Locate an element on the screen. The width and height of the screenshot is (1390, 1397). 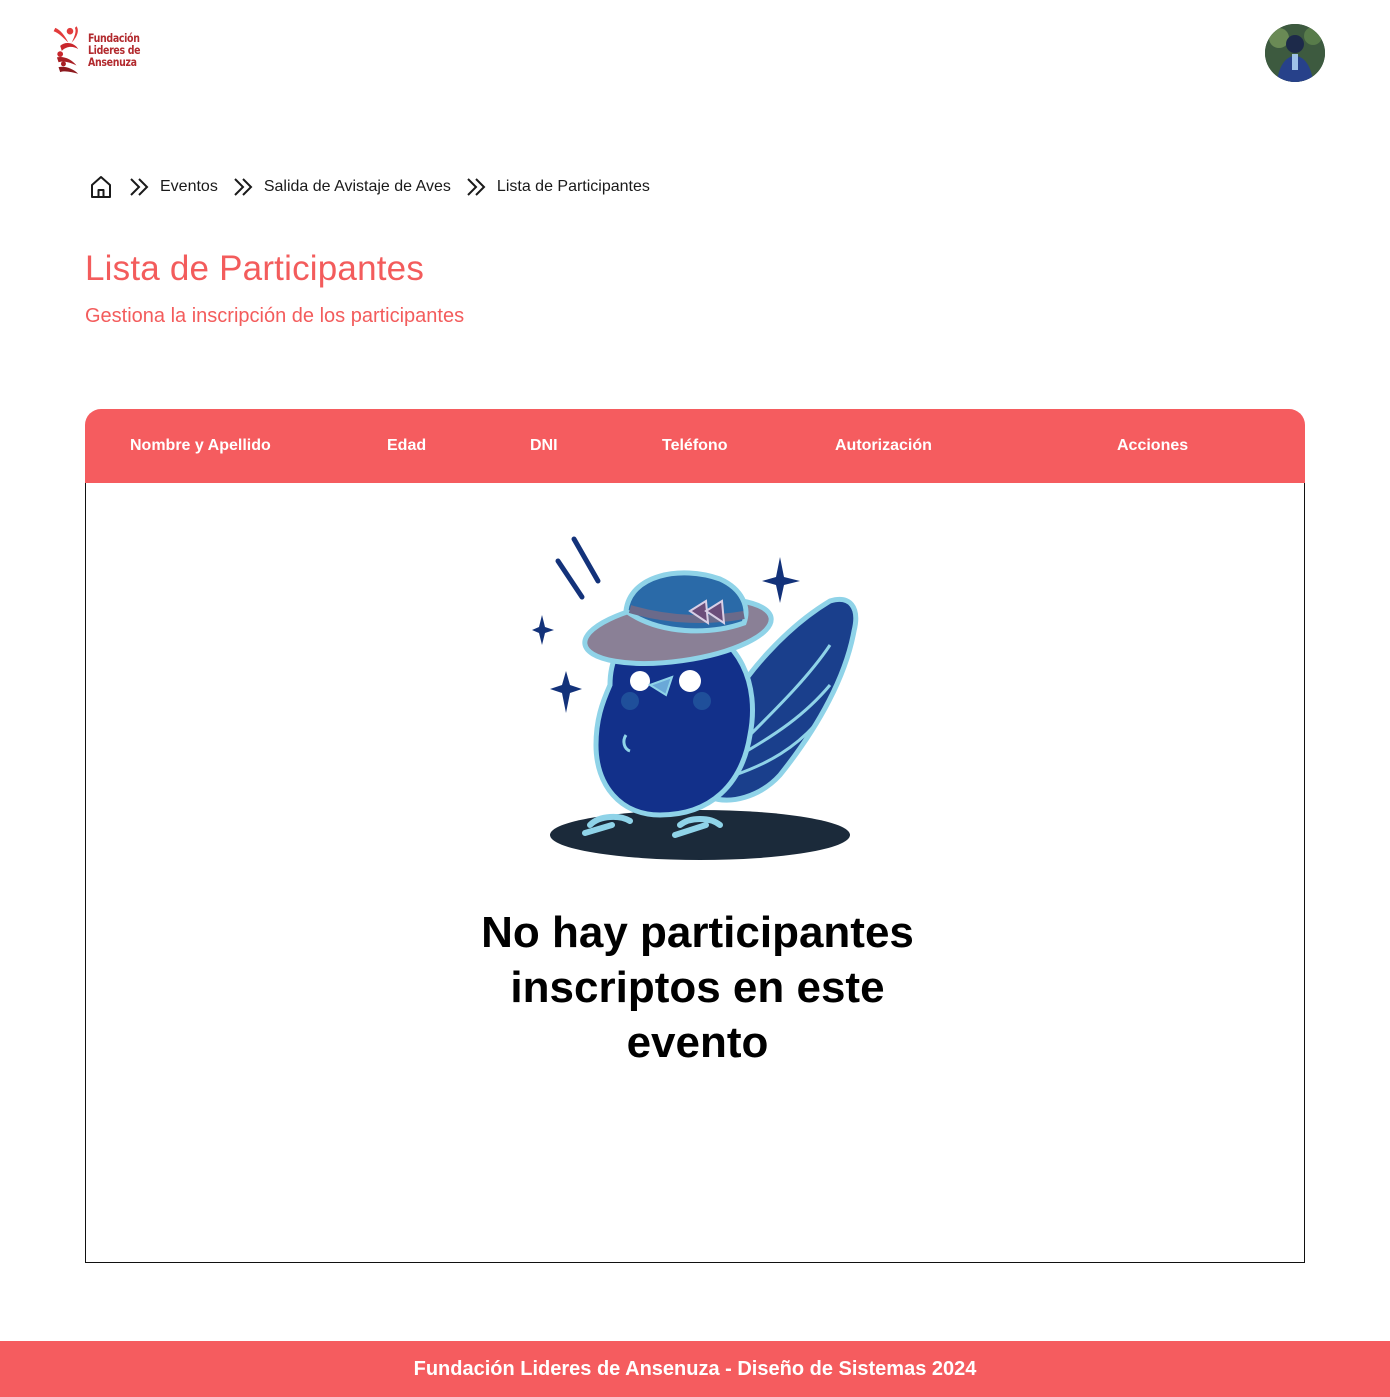
bird-with-hat-illustration is located at coordinates (695, 698).